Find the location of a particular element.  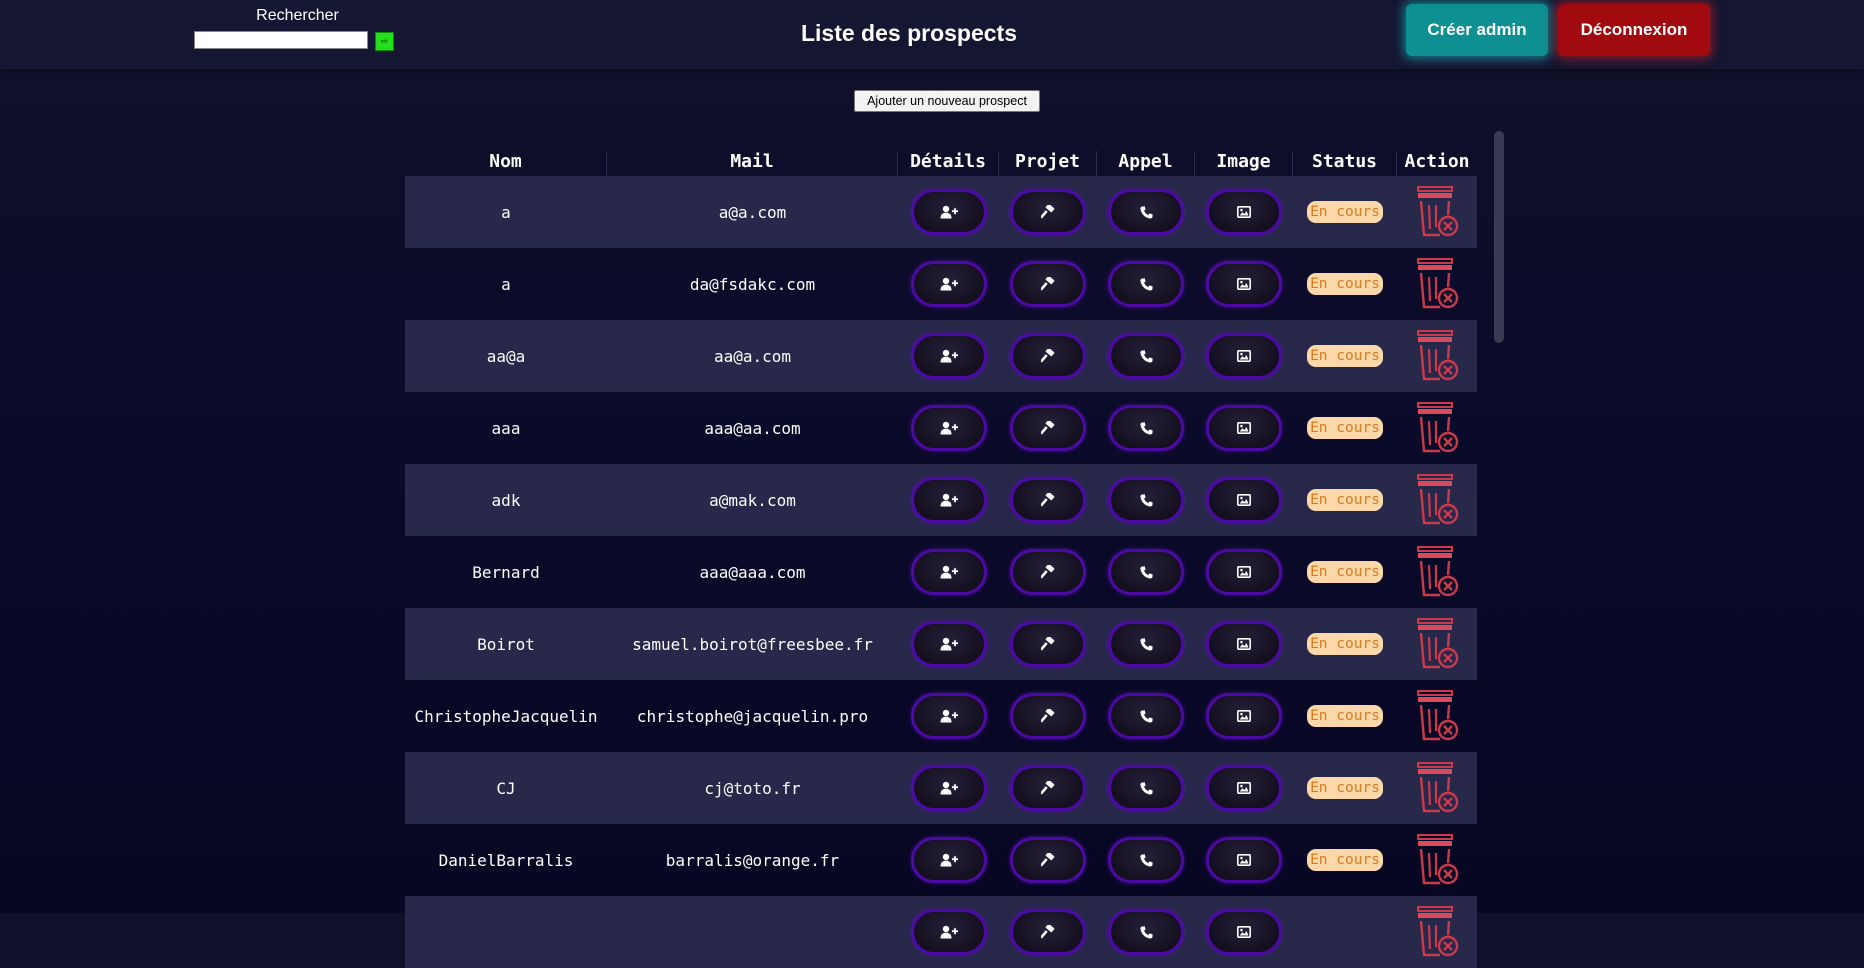

column-header-mail: Mail is located at coordinates (752, 163).